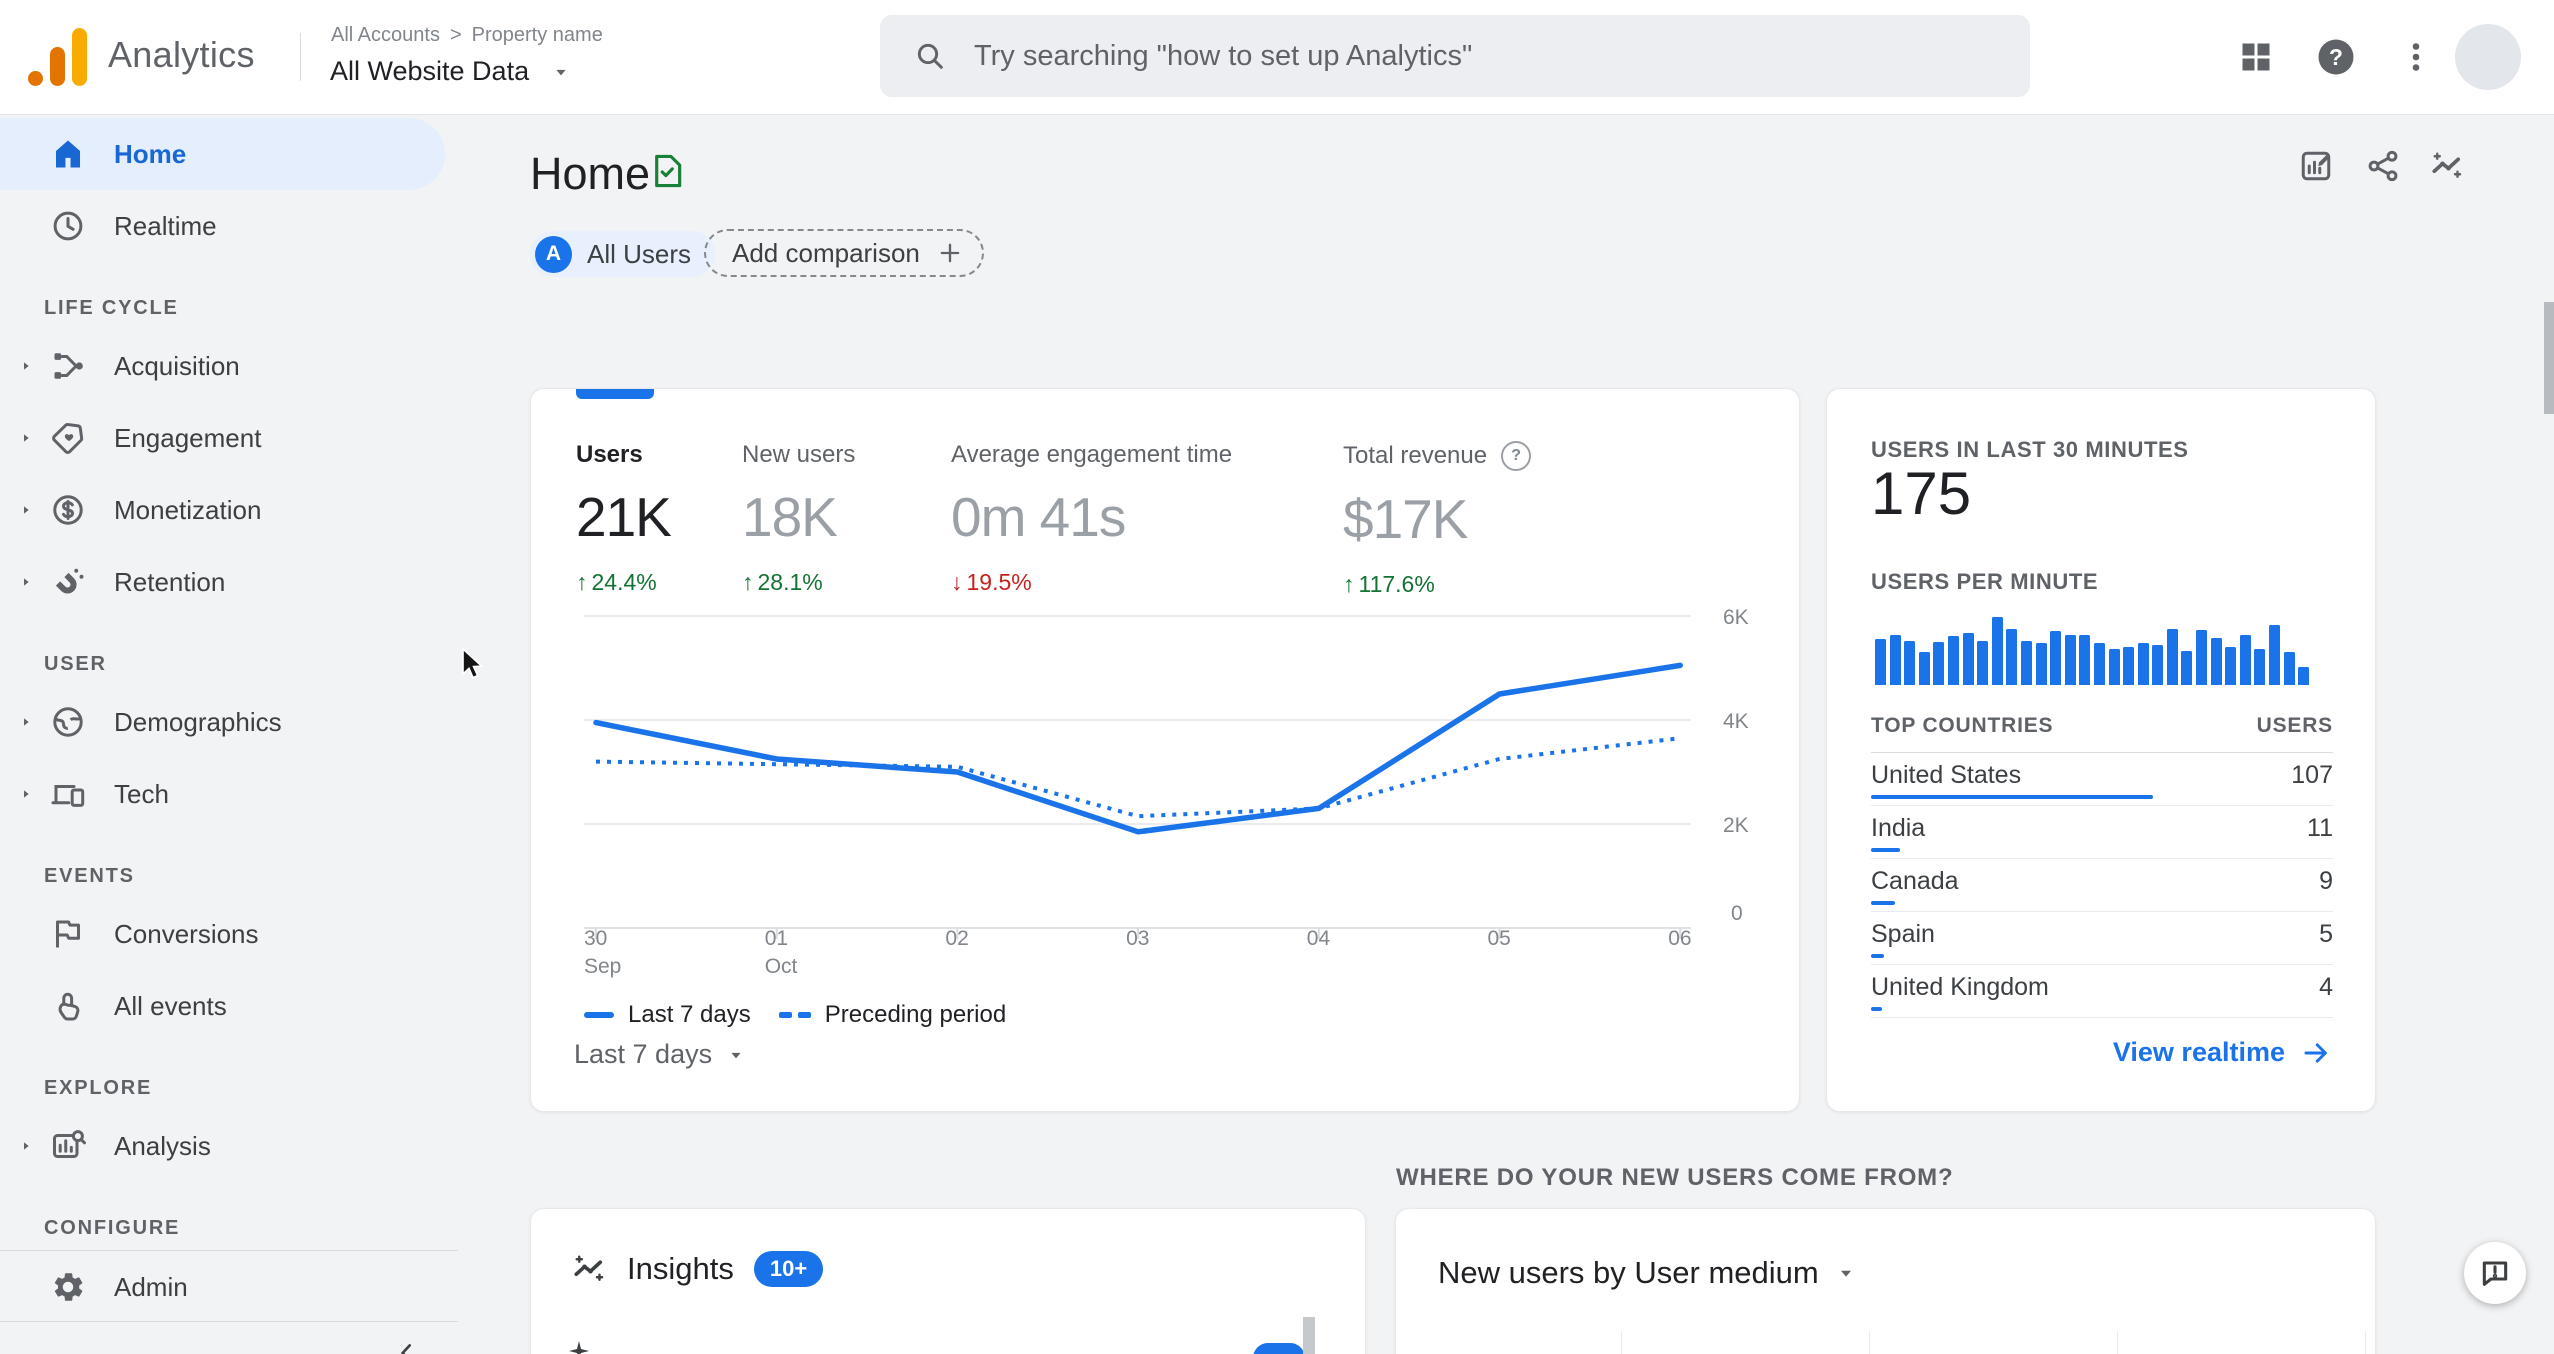  What do you see at coordinates (2316, 166) in the screenshot?
I see `customize-report-icon` at bounding box center [2316, 166].